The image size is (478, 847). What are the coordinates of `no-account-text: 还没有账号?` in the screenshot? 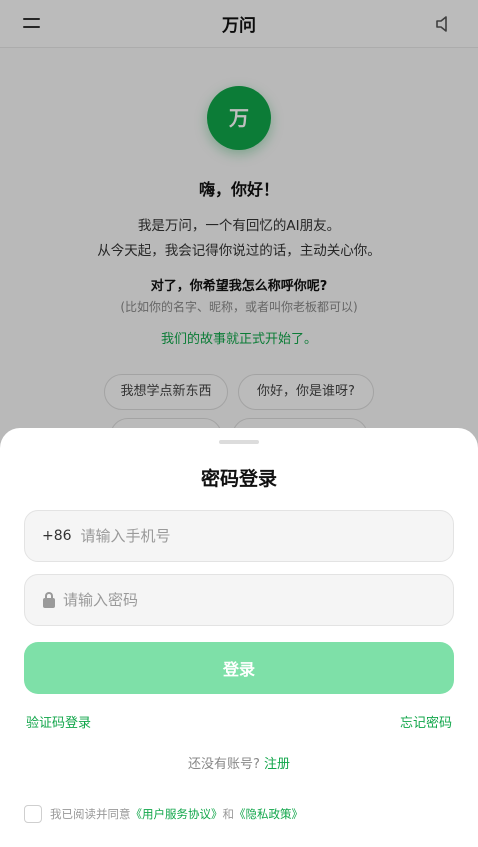 It's located at (224, 764).